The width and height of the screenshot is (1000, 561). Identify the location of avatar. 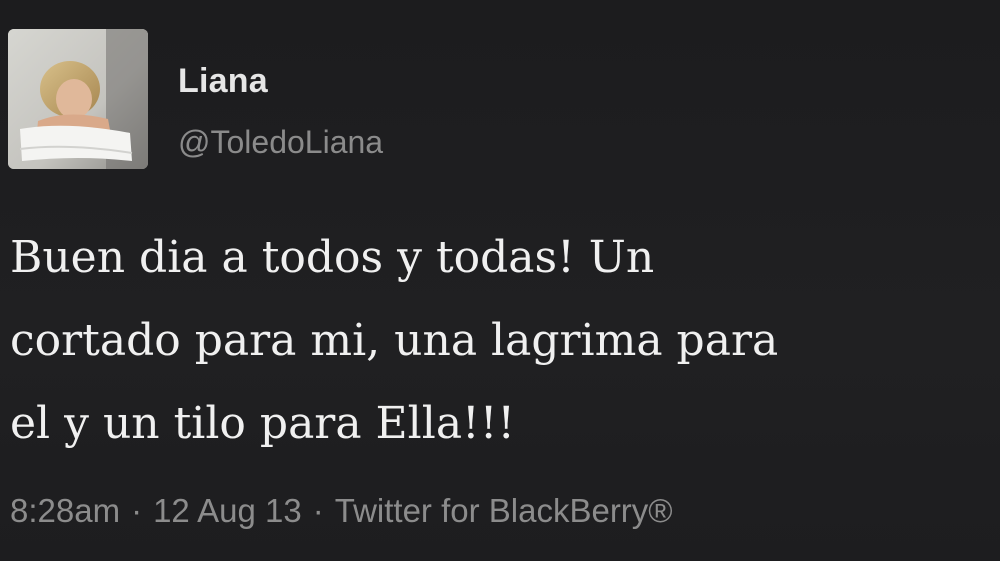
(78, 99).